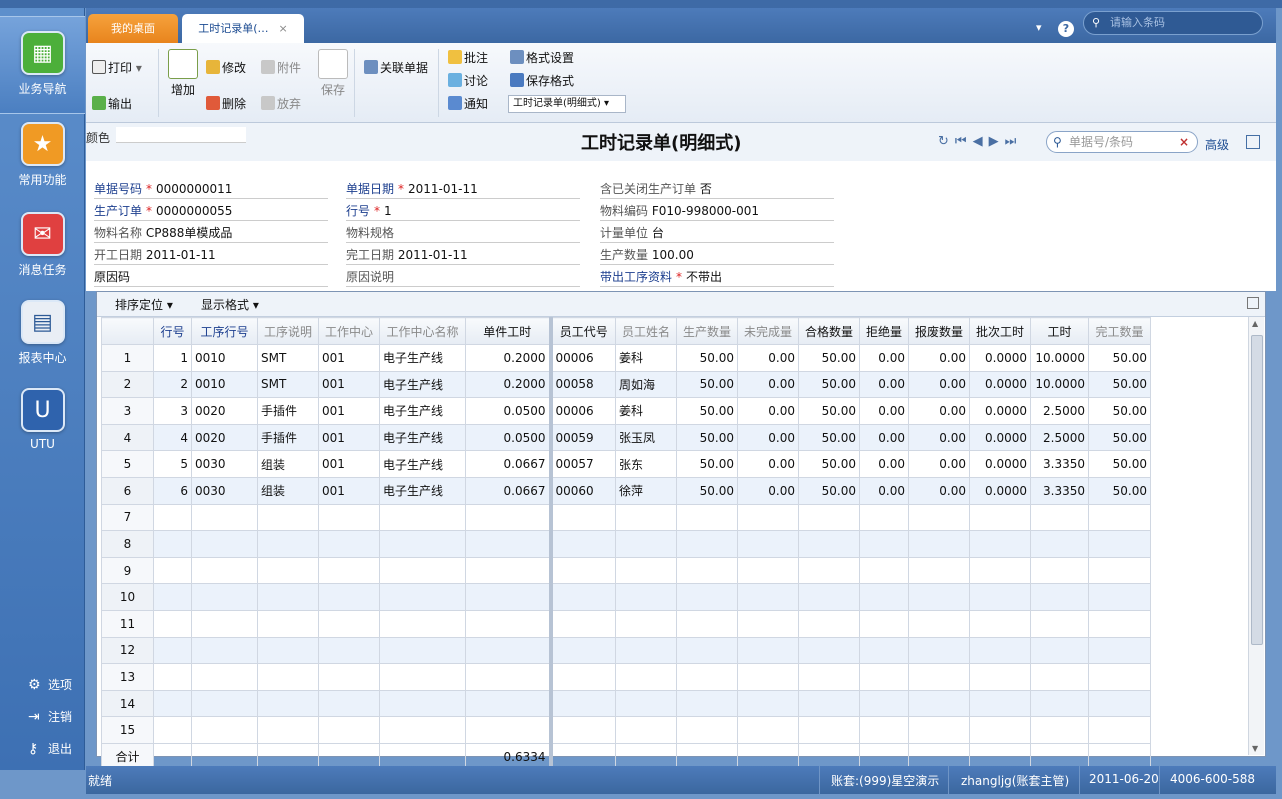  I want to click on col-header: 工作中心名称, so click(422, 331).